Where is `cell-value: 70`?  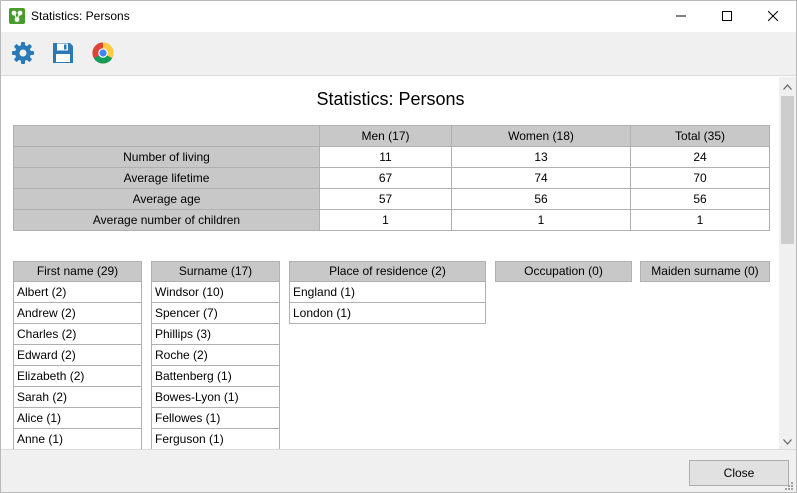
cell-value: 70 is located at coordinates (700, 178).